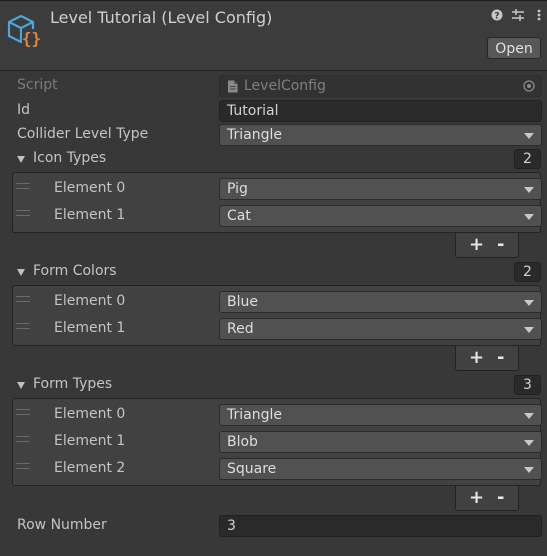 This screenshot has height=556, width=547. What do you see at coordinates (240, 329) in the screenshot?
I see `form-colors-element-1-value: Red` at bounding box center [240, 329].